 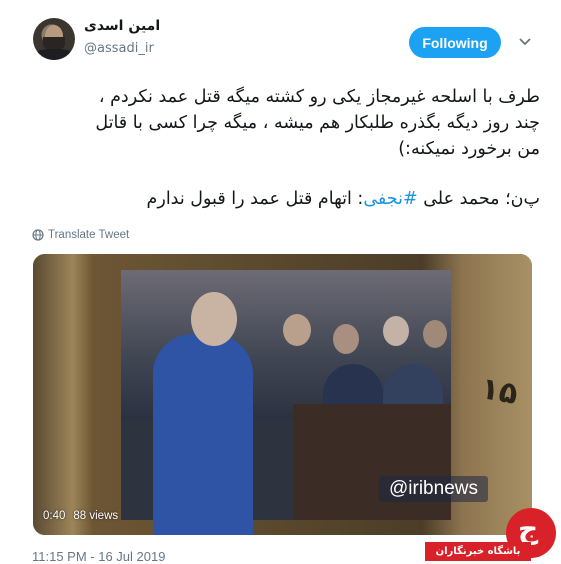 I want to click on video-duration: 0:40, so click(x=54, y=516).